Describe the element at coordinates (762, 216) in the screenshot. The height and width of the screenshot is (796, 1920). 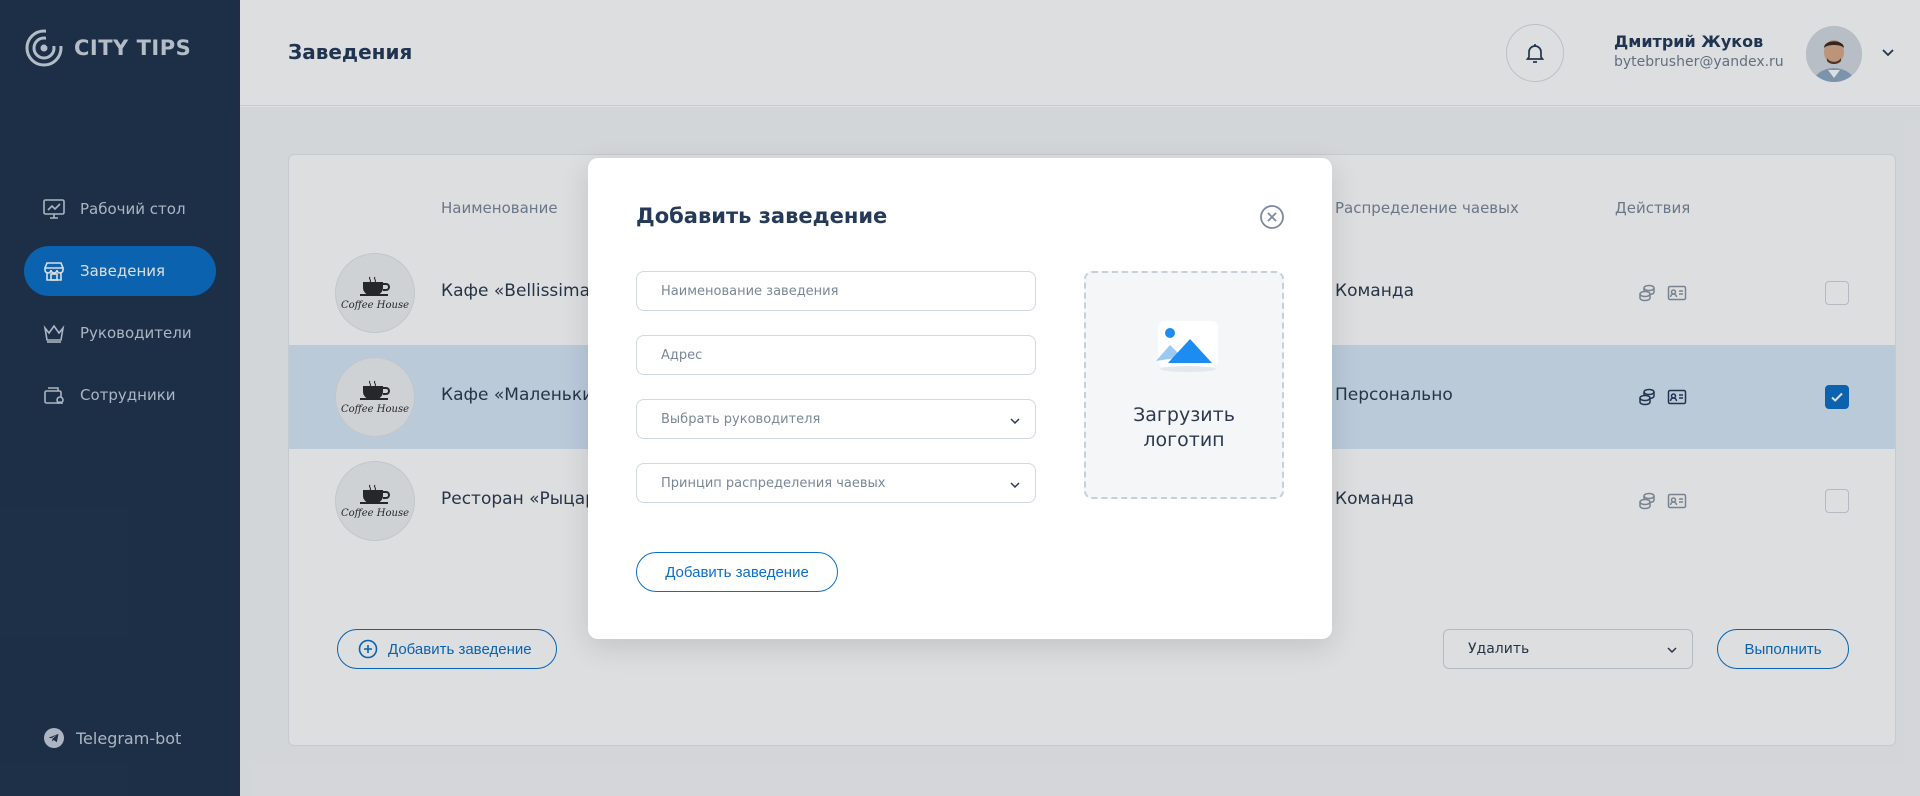
I see `modal-title: Добавить заведение` at that location.